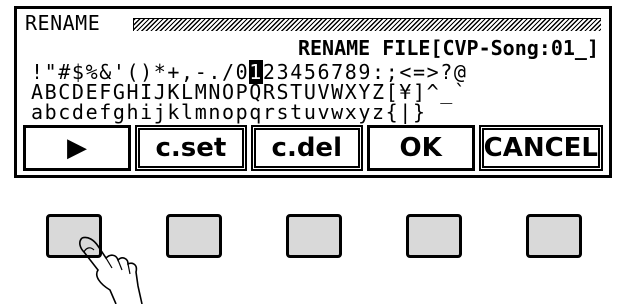 This screenshot has height=304, width=632. What do you see at coordinates (367, 24) in the screenshot?
I see `title-hatch-bar` at bounding box center [367, 24].